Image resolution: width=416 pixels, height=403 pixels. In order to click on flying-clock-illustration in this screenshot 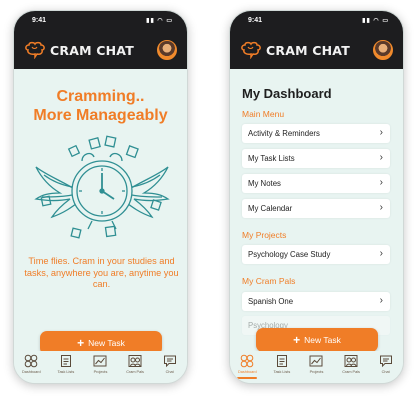, I will do `click(102, 187)`.